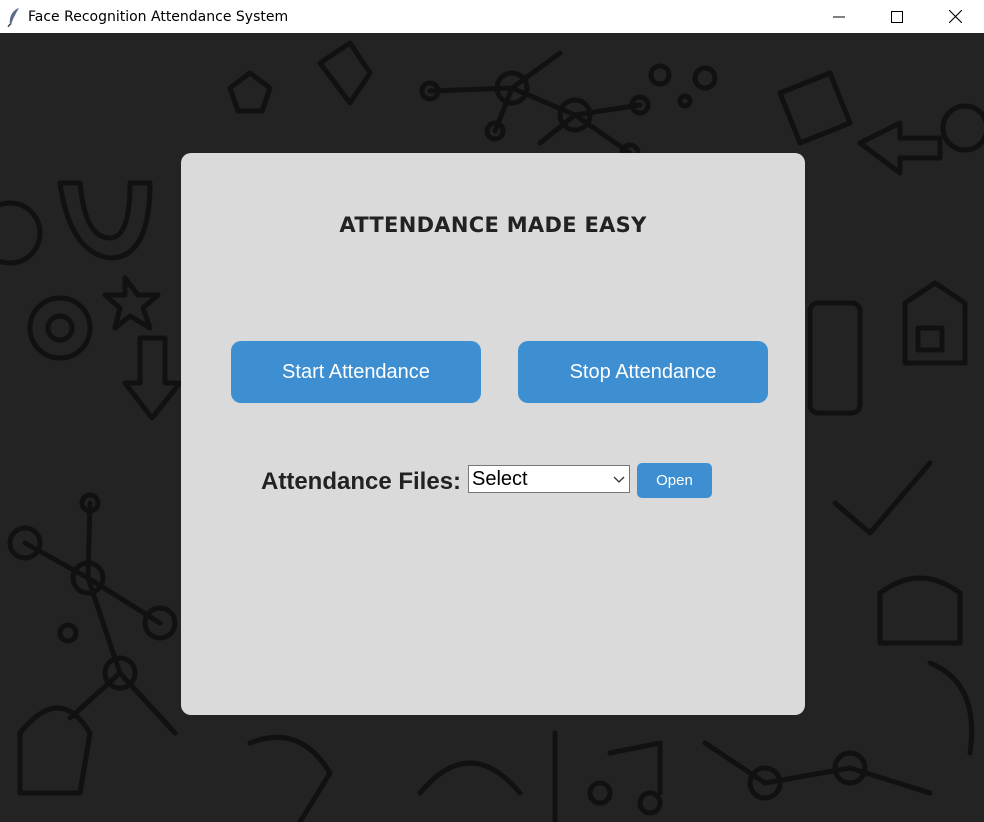  What do you see at coordinates (14, 16) in the screenshot?
I see `feather-icon` at bounding box center [14, 16].